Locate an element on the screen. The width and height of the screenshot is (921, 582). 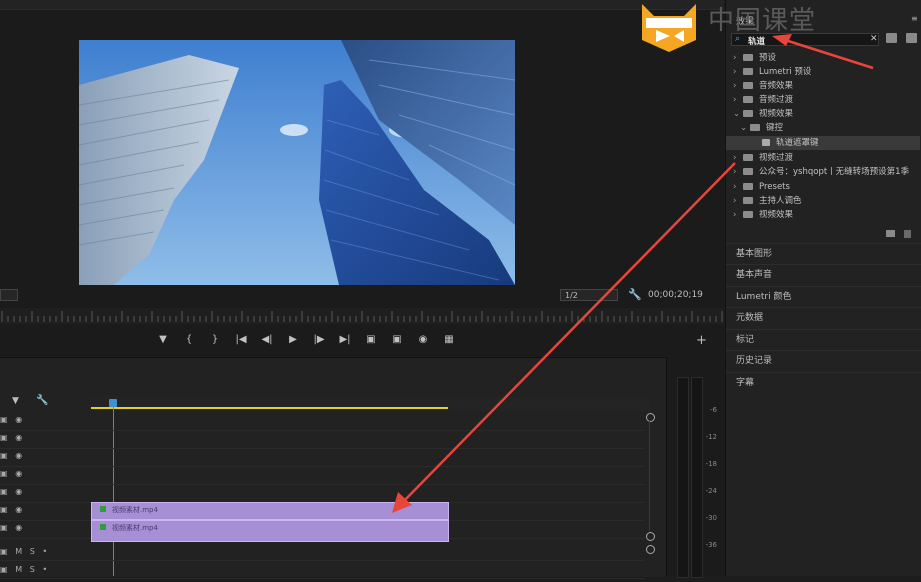
tree-item: › 音频过渡 is located at coordinates (763, 100).